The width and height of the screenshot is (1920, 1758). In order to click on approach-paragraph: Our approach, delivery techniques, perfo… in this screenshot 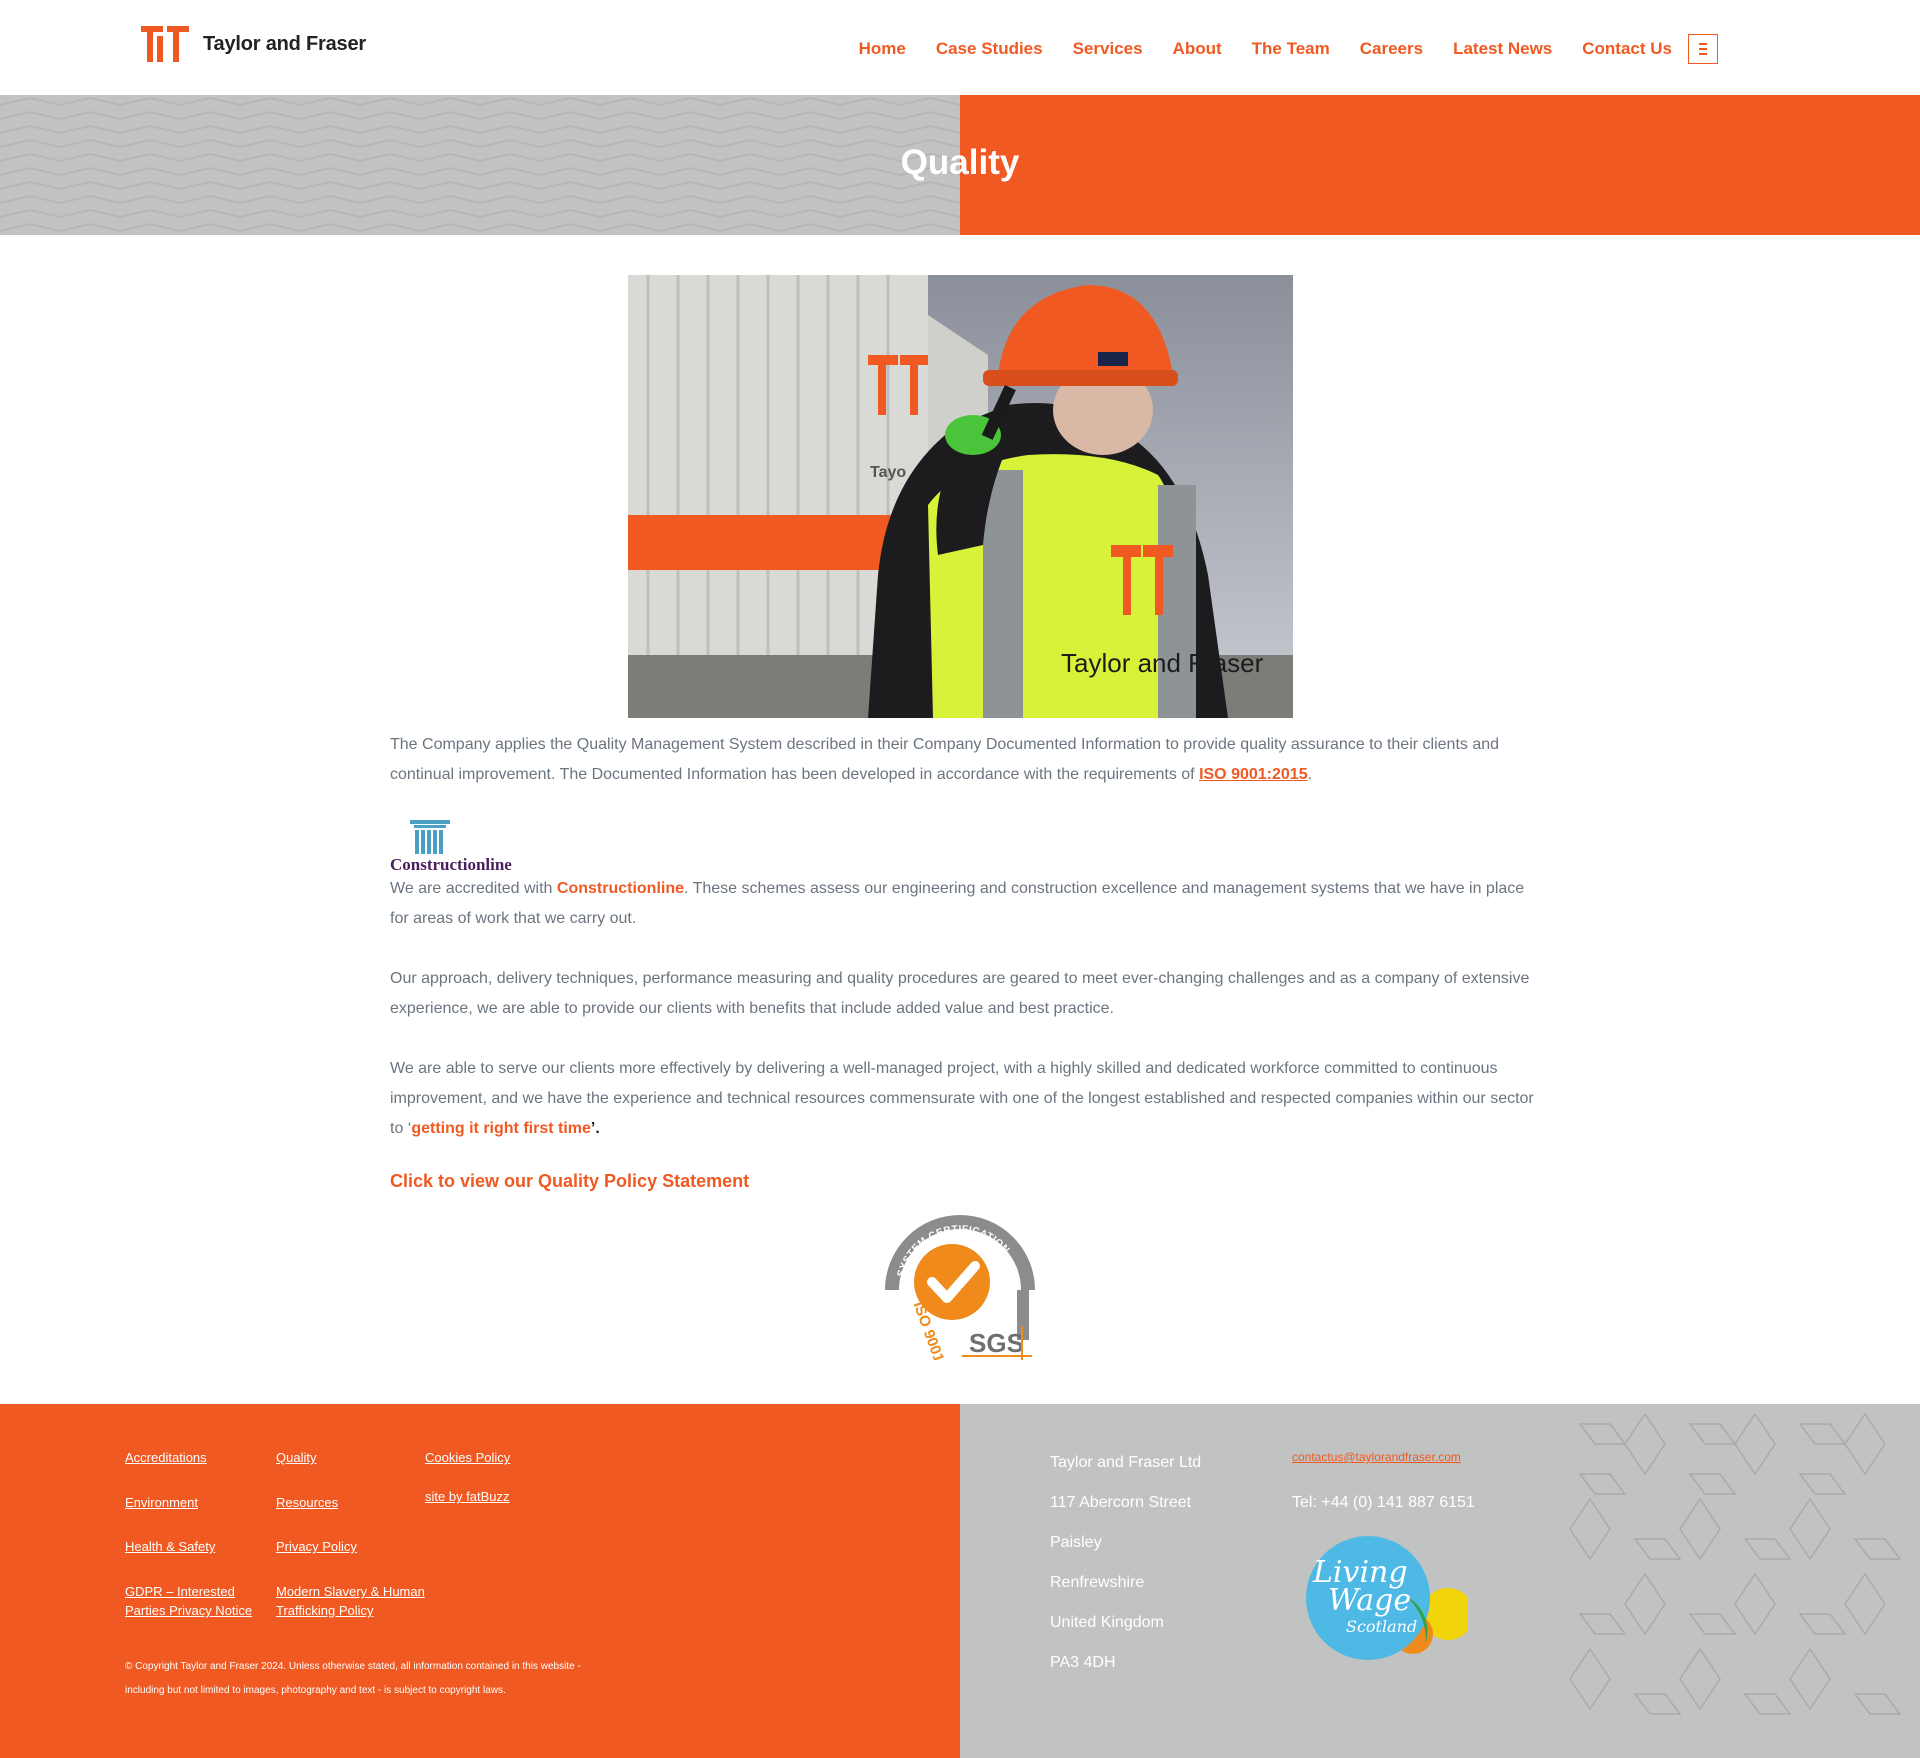, I will do `click(960, 993)`.